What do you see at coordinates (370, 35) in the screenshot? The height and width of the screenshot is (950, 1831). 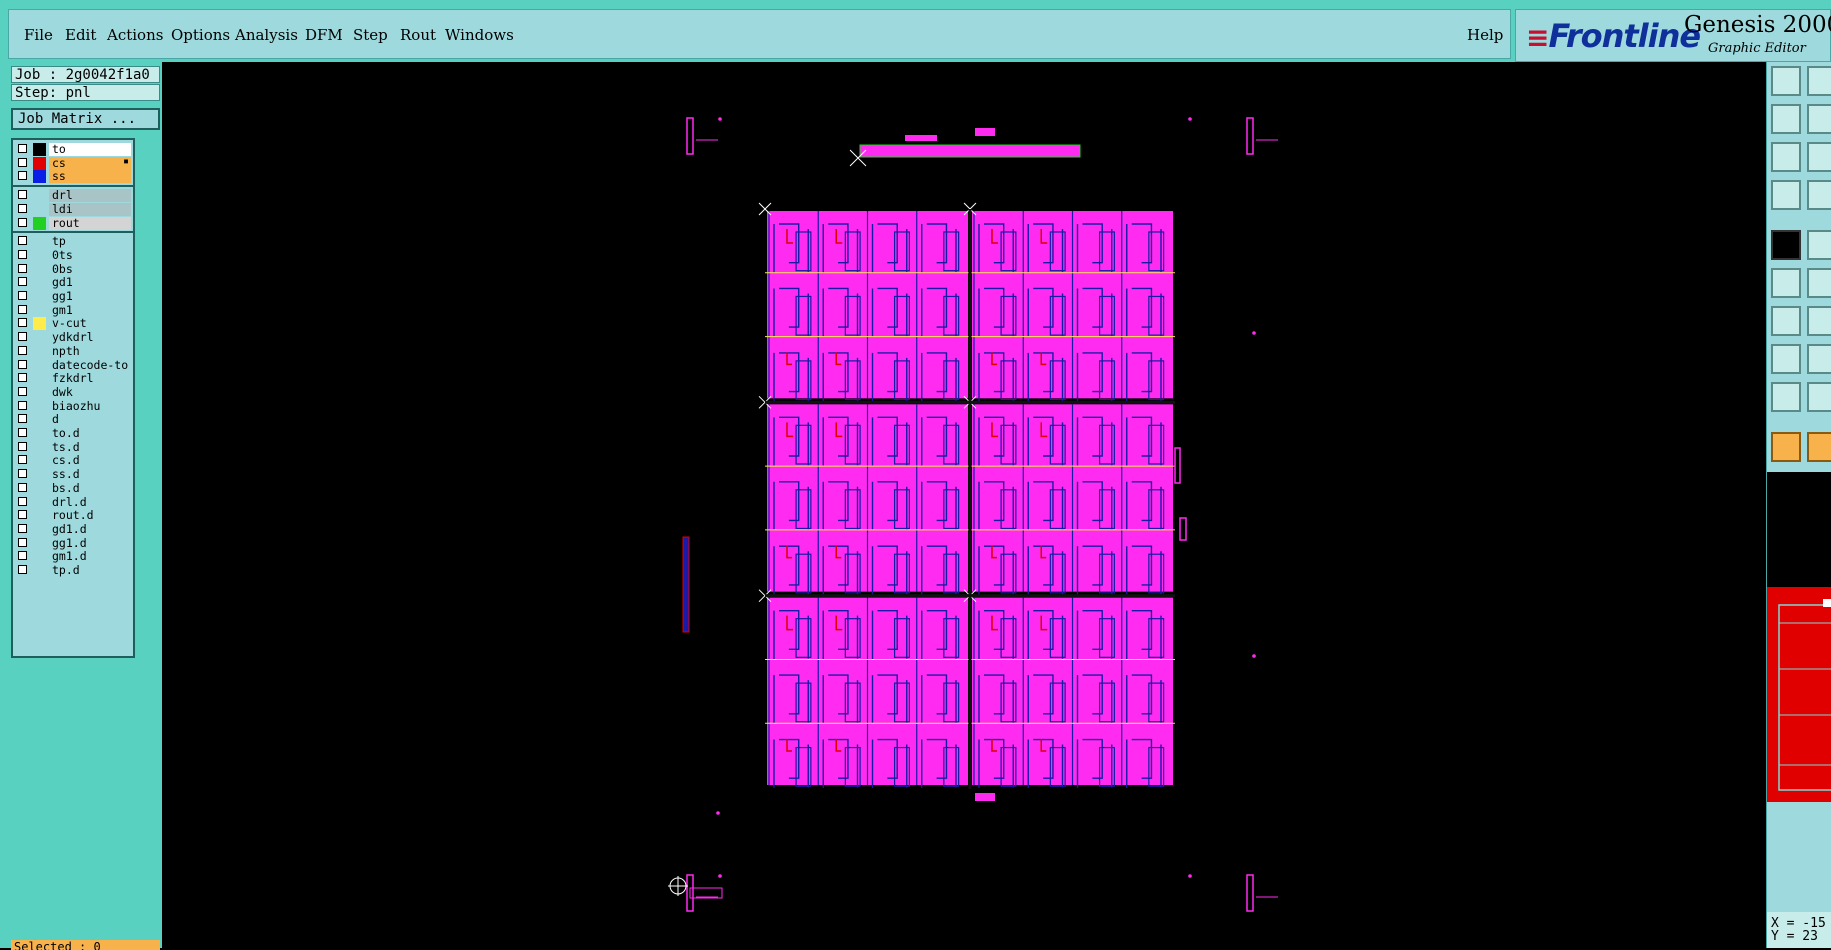 I see `menu-step: Step` at bounding box center [370, 35].